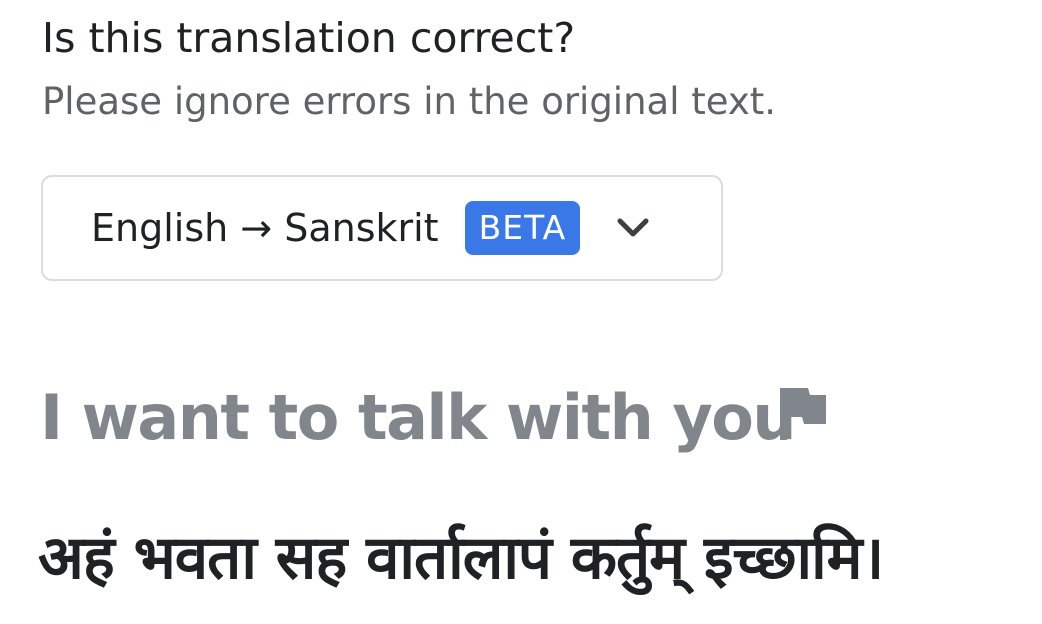 This screenshot has width=1042, height=624. I want to click on source-text: I want to talk with you, so click(418, 417).